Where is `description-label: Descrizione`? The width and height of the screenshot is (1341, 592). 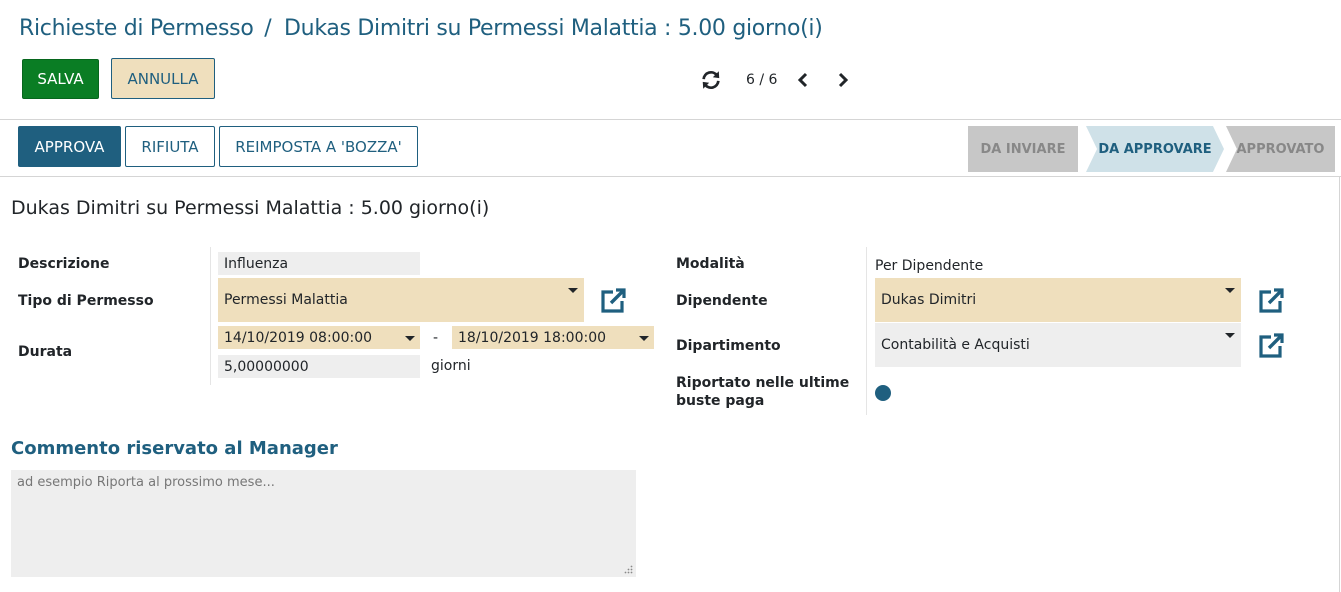
description-label: Descrizione is located at coordinates (64, 264).